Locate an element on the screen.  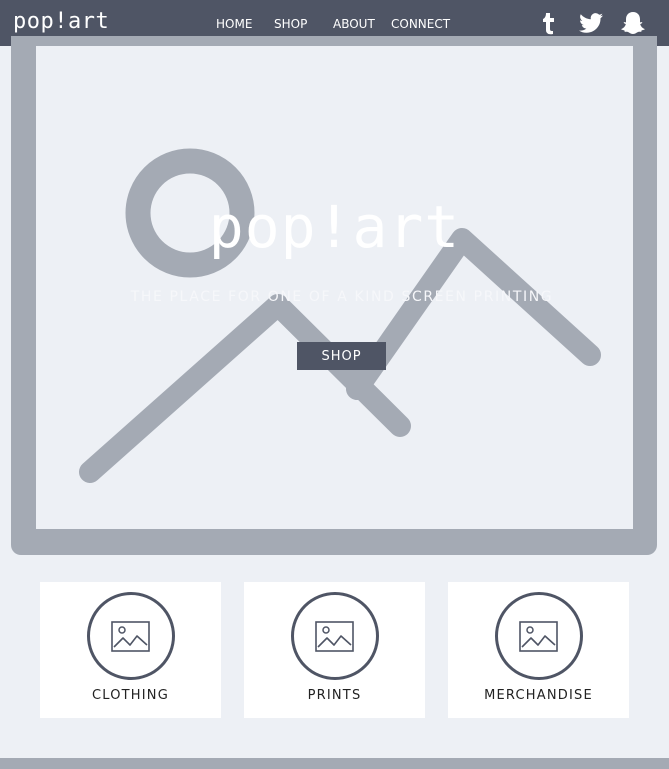
category-card-prints: PRINTS is located at coordinates (334, 650).